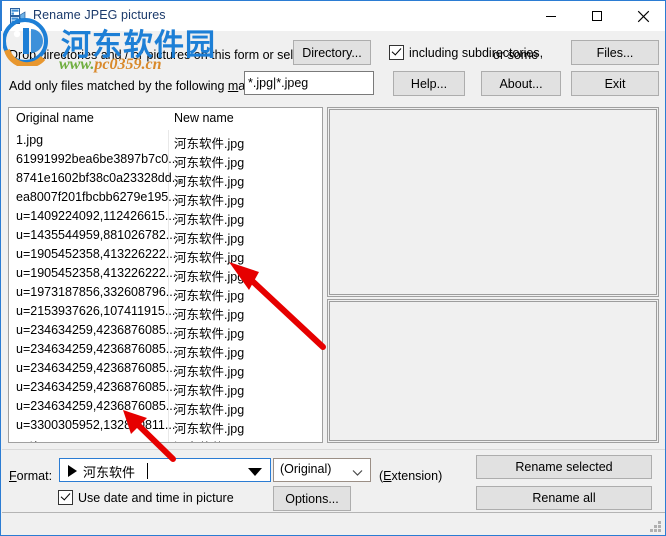 The width and height of the screenshot is (666, 536). What do you see at coordinates (34, 476) in the screenshot?
I see `format-label-rest: ormat:` at bounding box center [34, 476].